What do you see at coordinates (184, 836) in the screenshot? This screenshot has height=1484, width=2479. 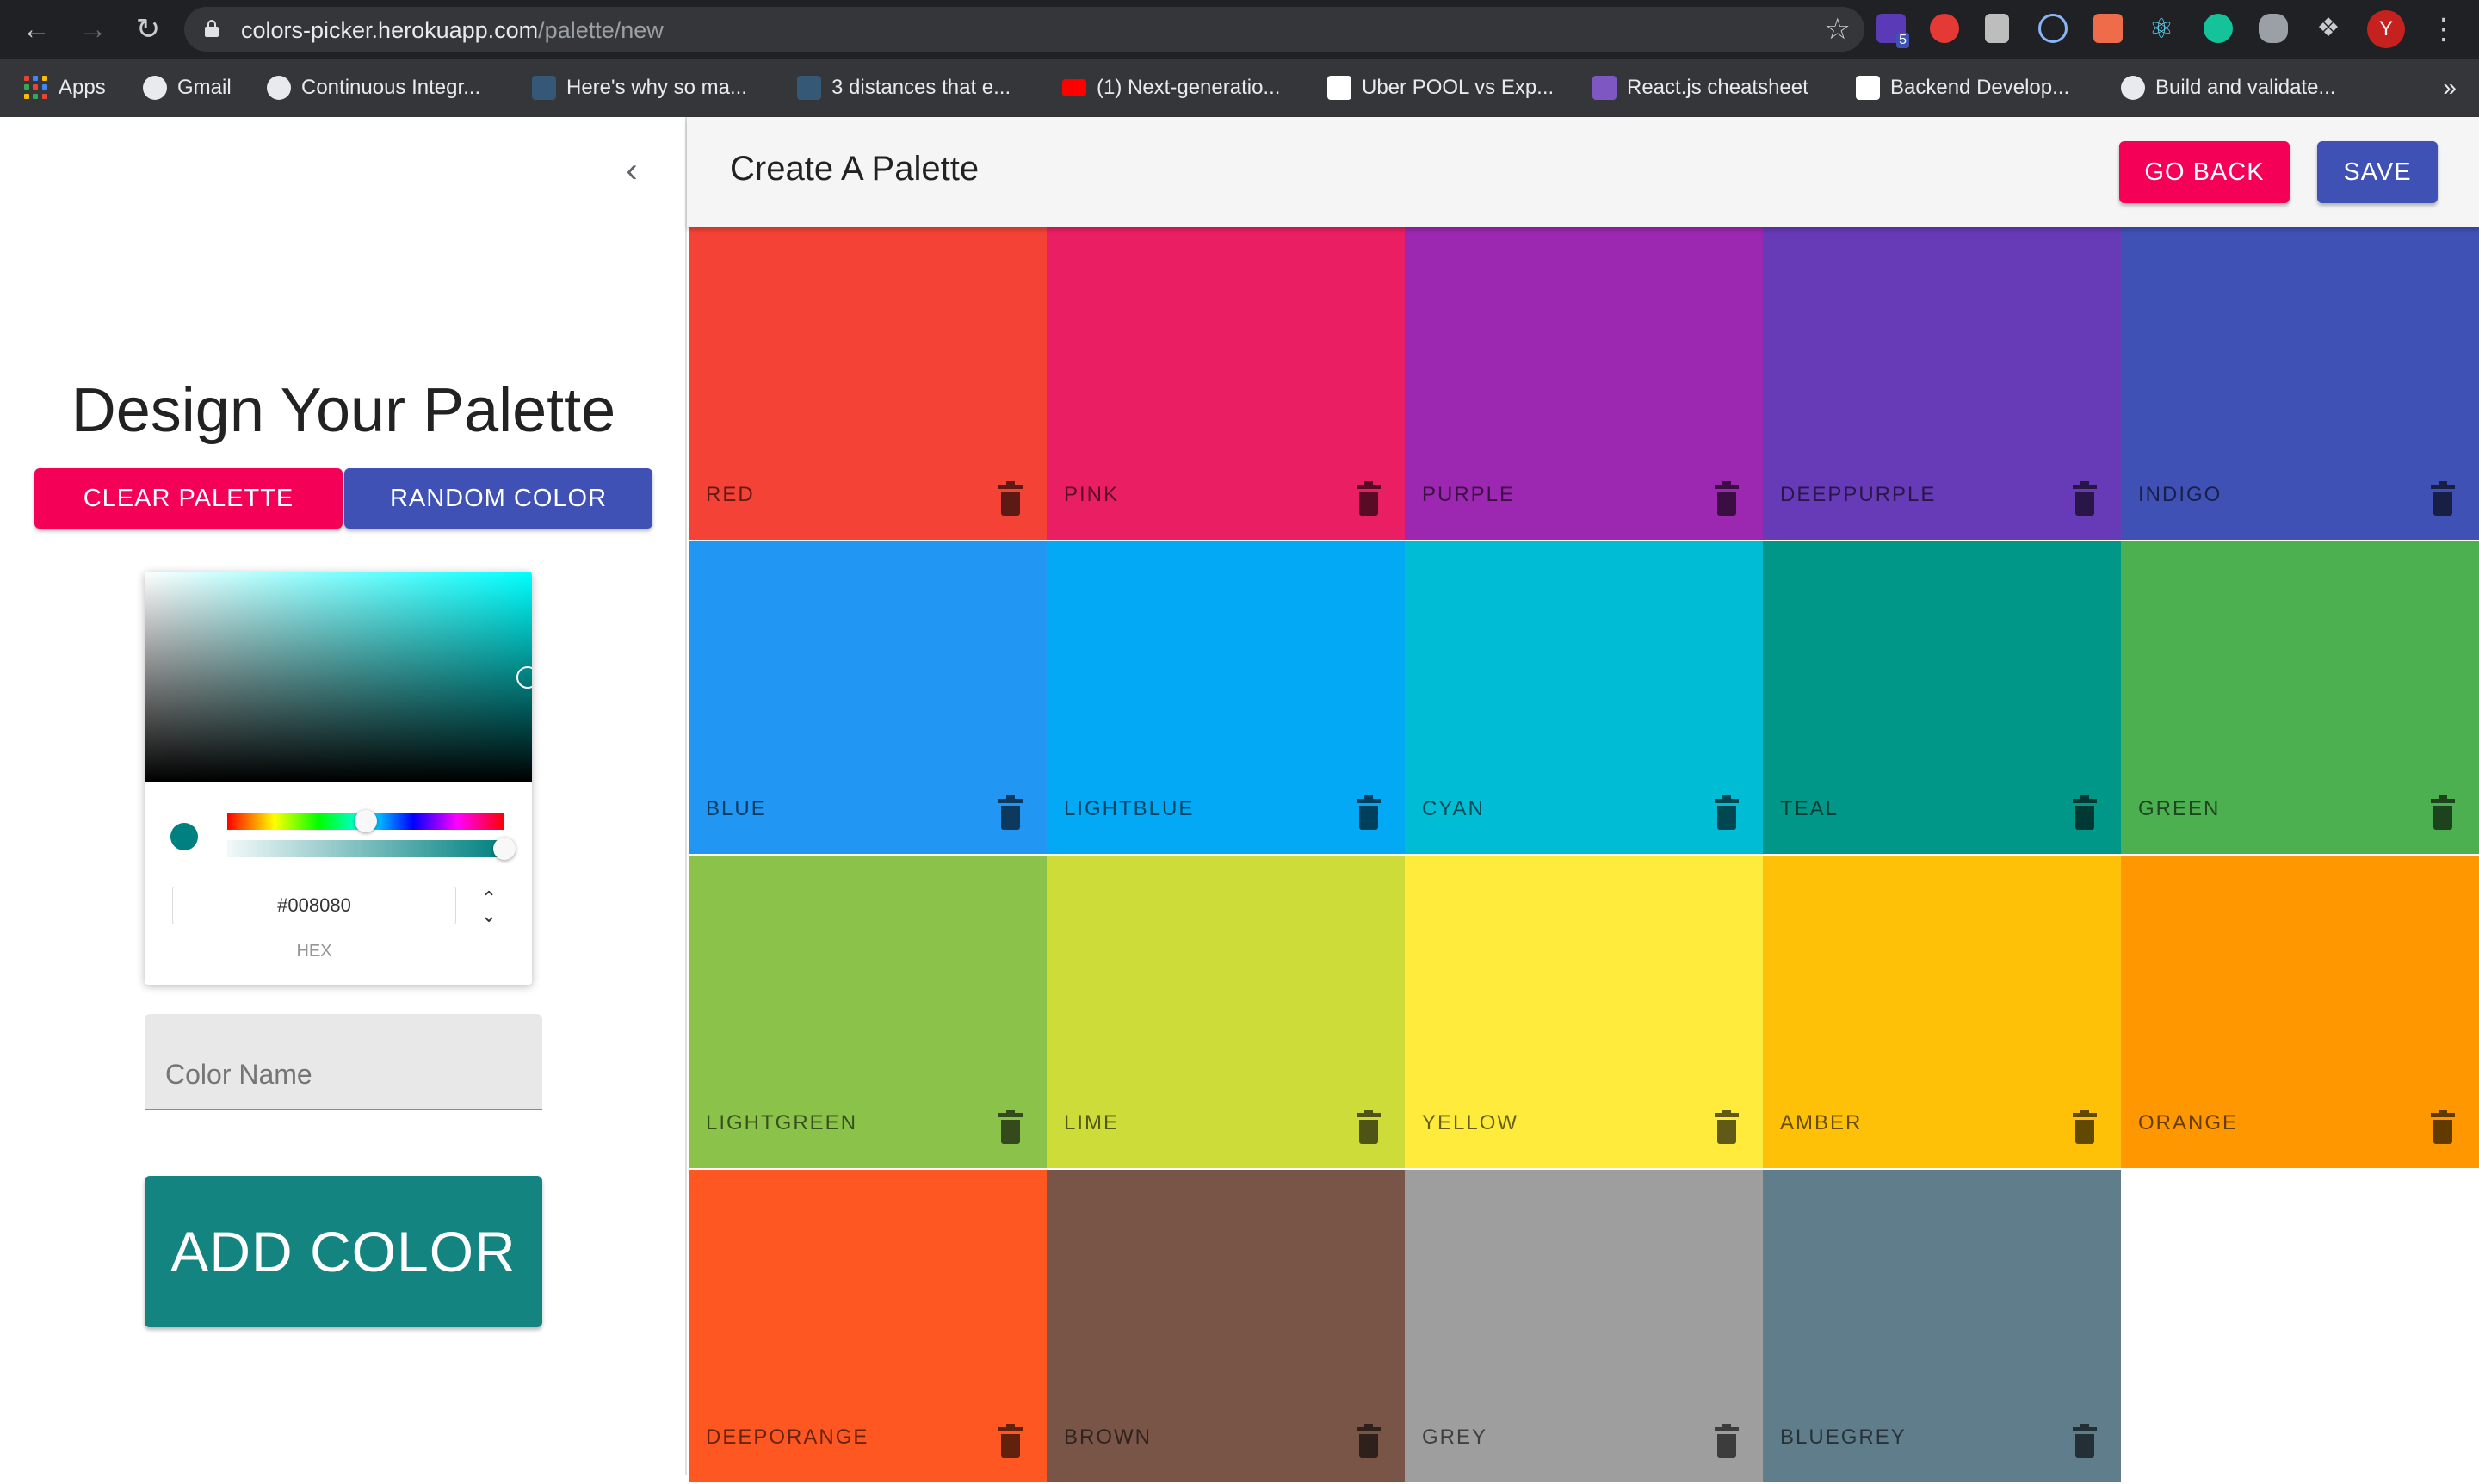 I see `current-color-swatch` at bounding box center [184, 836].